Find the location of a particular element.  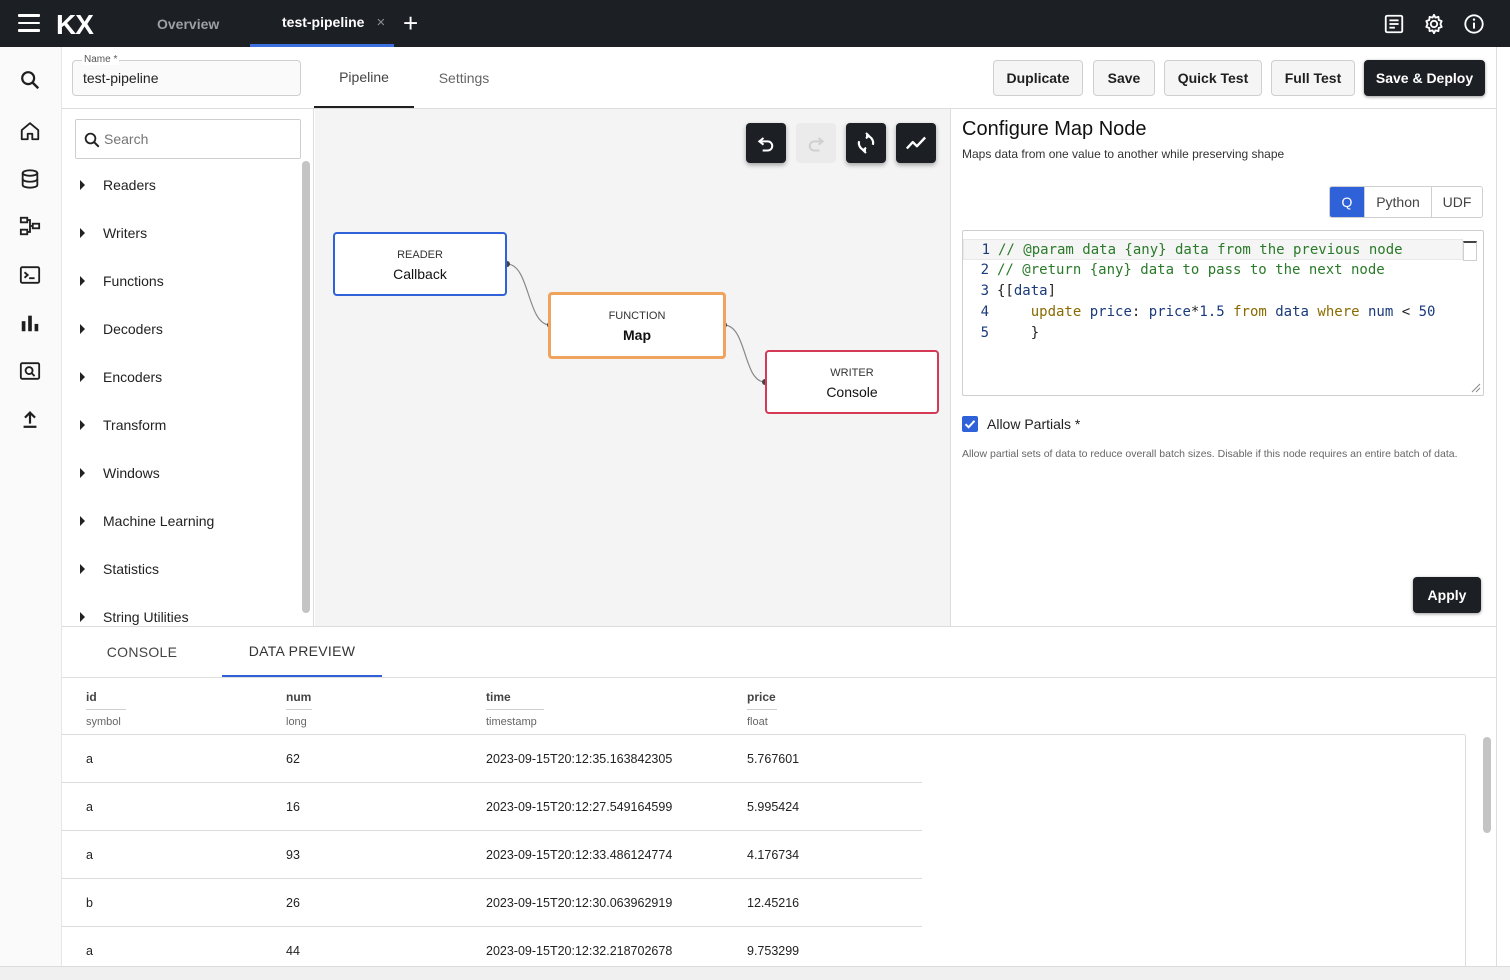

palette-item-windows: Windows is located at coordinates (120, 473).